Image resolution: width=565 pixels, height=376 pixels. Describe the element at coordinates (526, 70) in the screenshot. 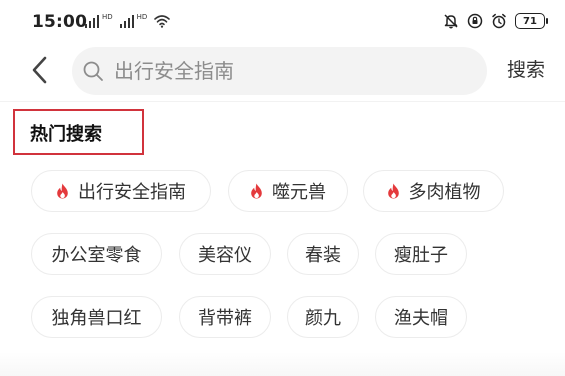

I see `search-button: 搜索` at that location.